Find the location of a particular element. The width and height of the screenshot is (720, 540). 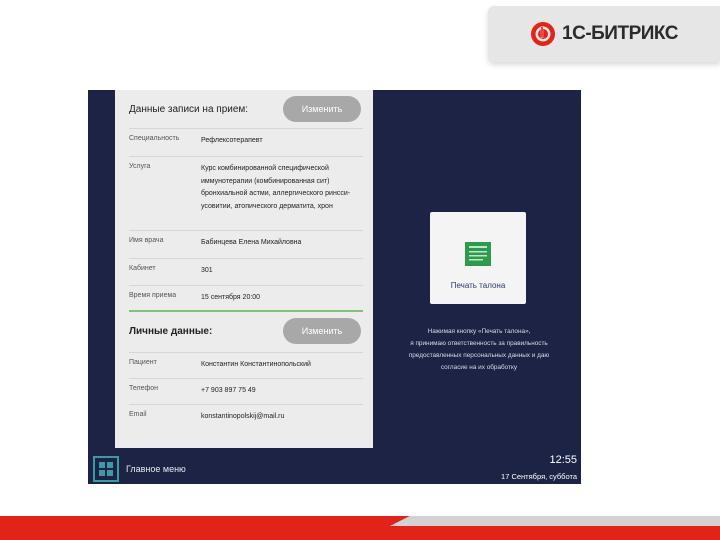

row-key: Специальность is located at coordinates (154, 138).